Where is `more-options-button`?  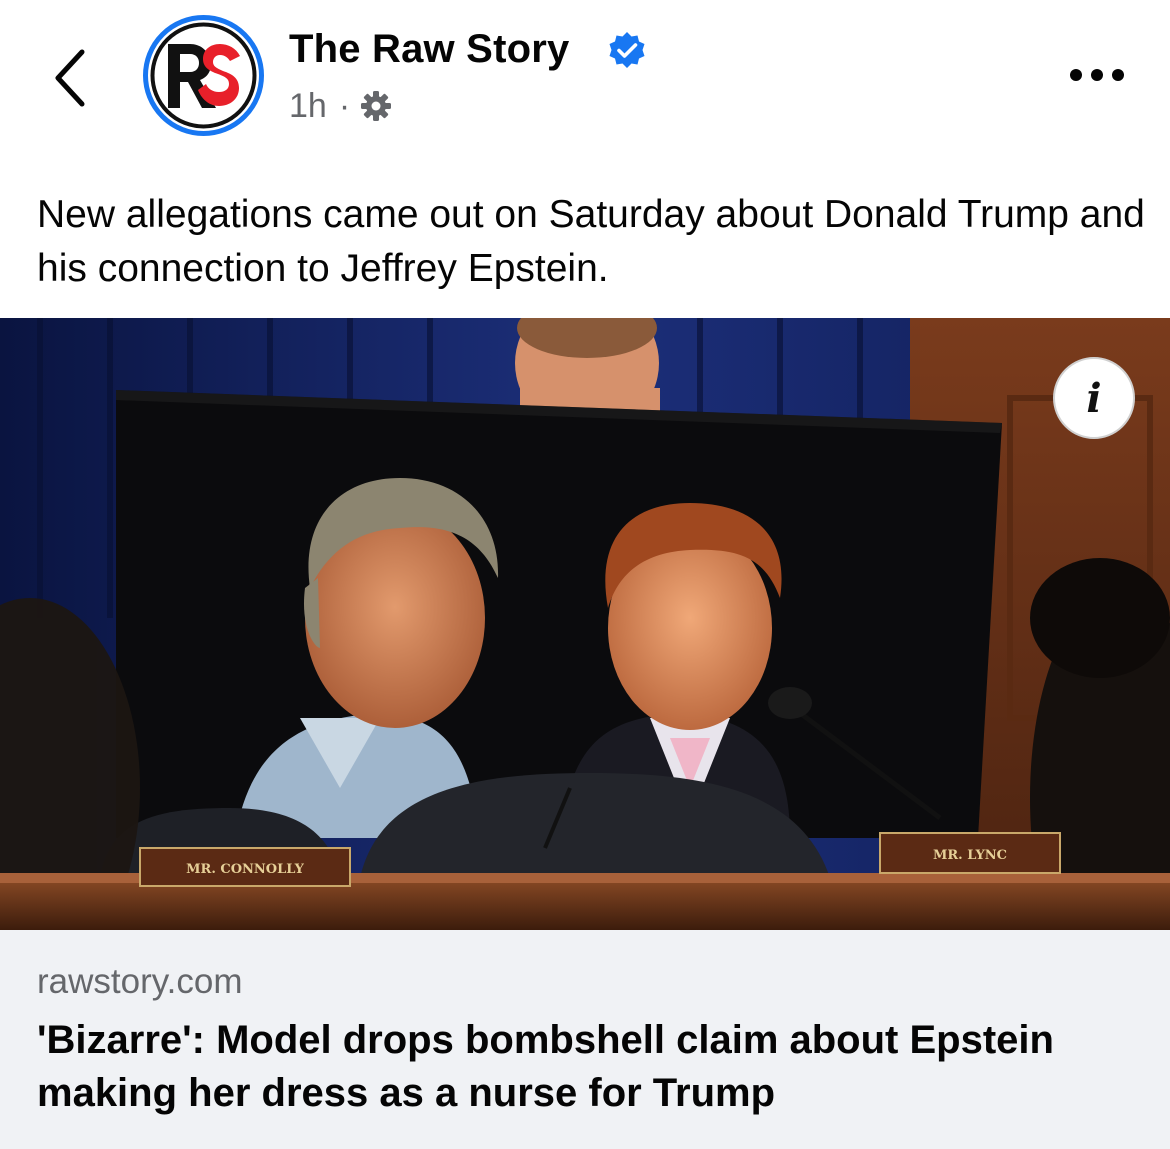 more-options-button is located at coordinates (1097, 75).